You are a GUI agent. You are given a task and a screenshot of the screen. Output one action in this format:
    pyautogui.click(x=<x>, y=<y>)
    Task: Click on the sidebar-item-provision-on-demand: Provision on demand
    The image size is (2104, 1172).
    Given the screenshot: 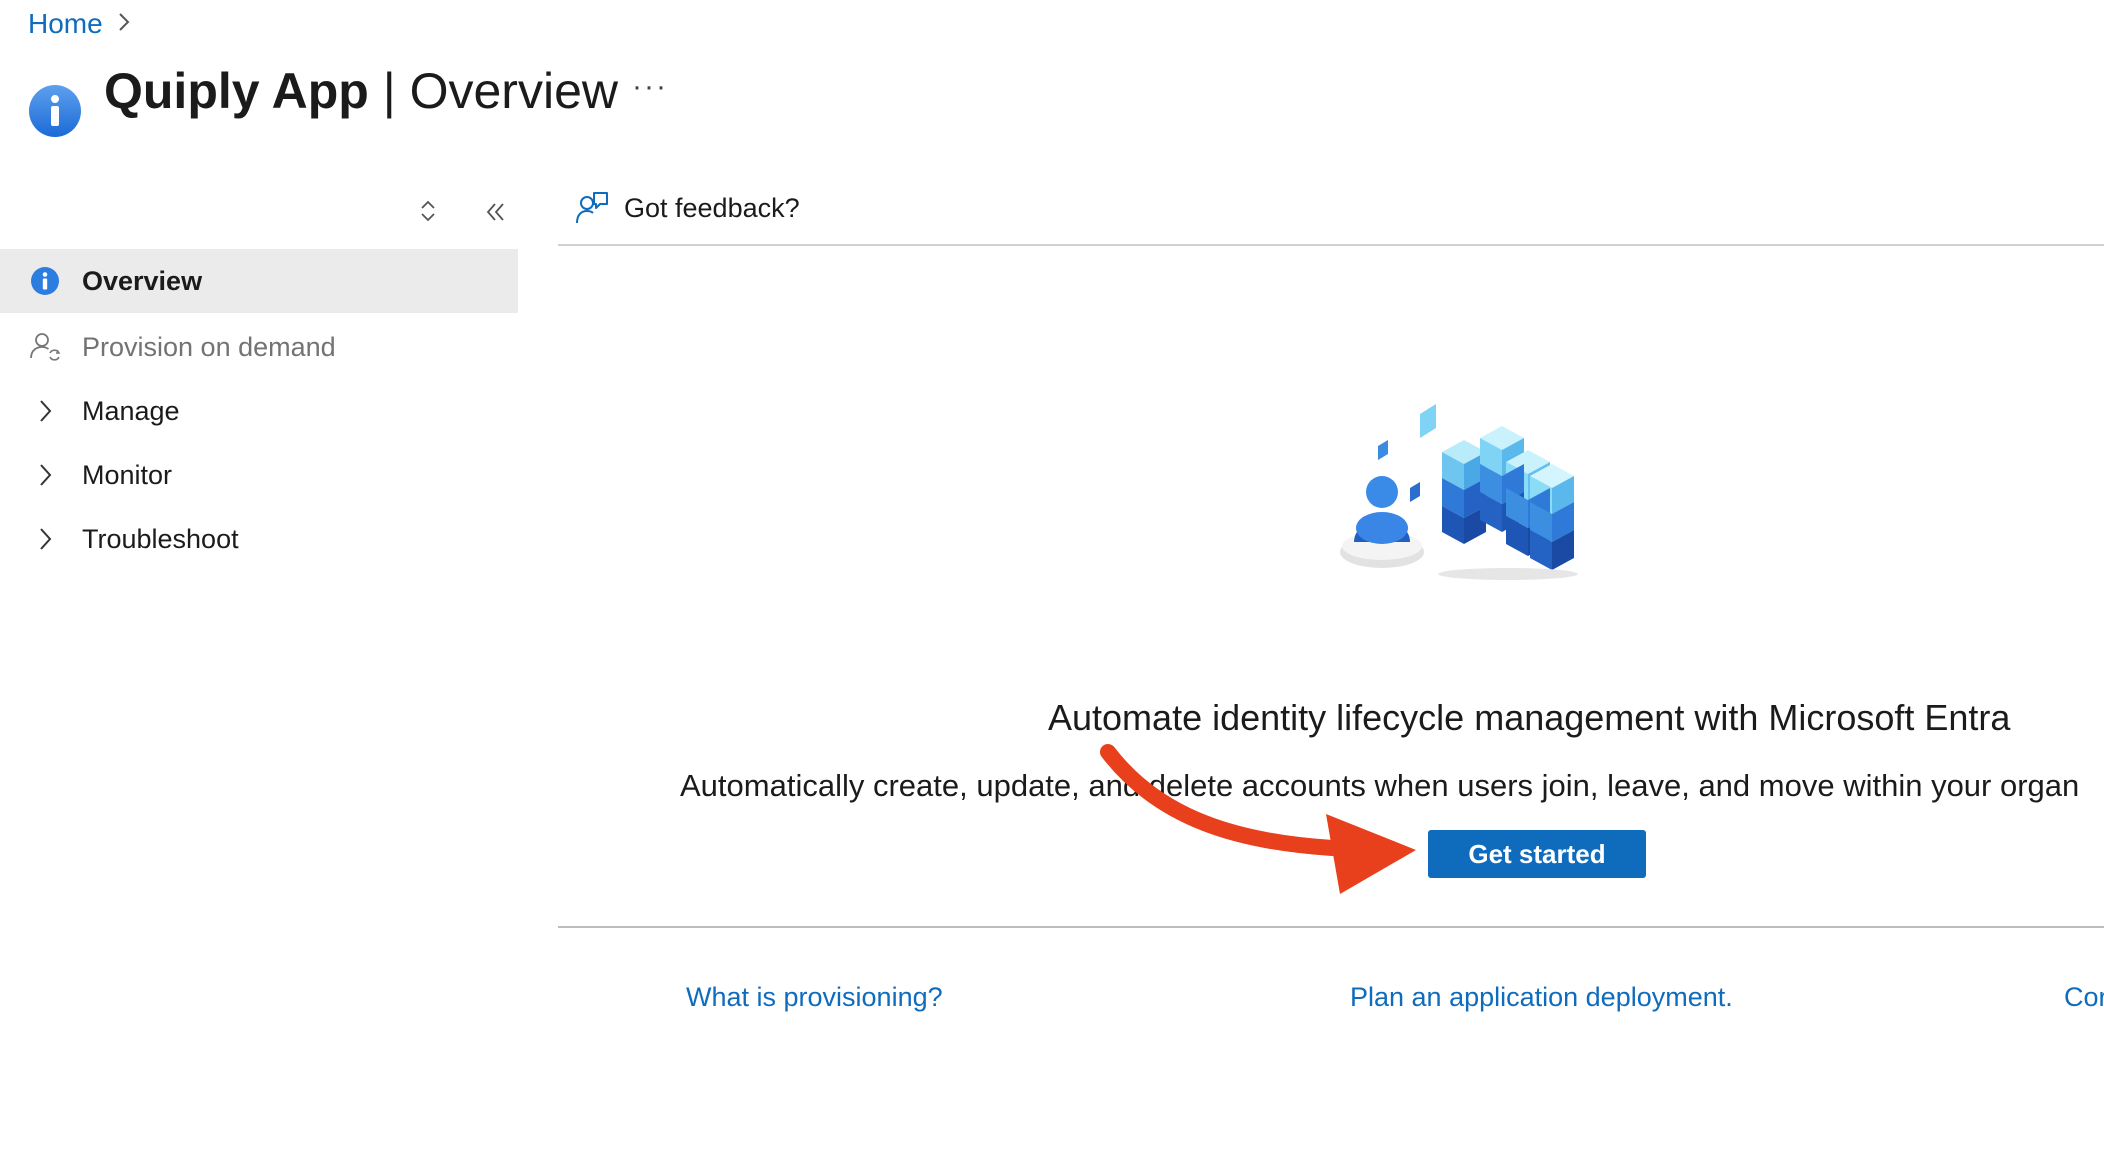 What is the action you would take?
    pyautogui.click(x=259, y=347)
    